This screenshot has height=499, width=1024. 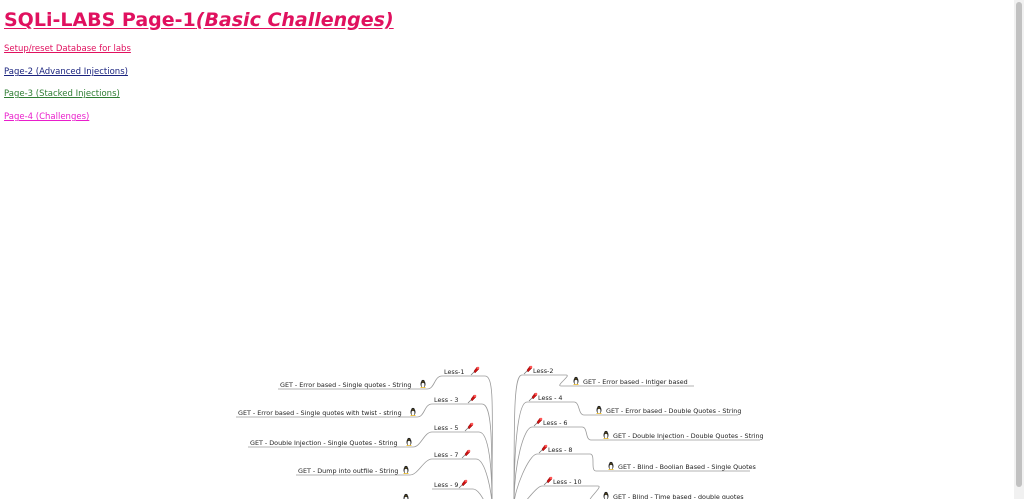 I want to click on lesson-label: Less - 6, so click(x=555, y=423).